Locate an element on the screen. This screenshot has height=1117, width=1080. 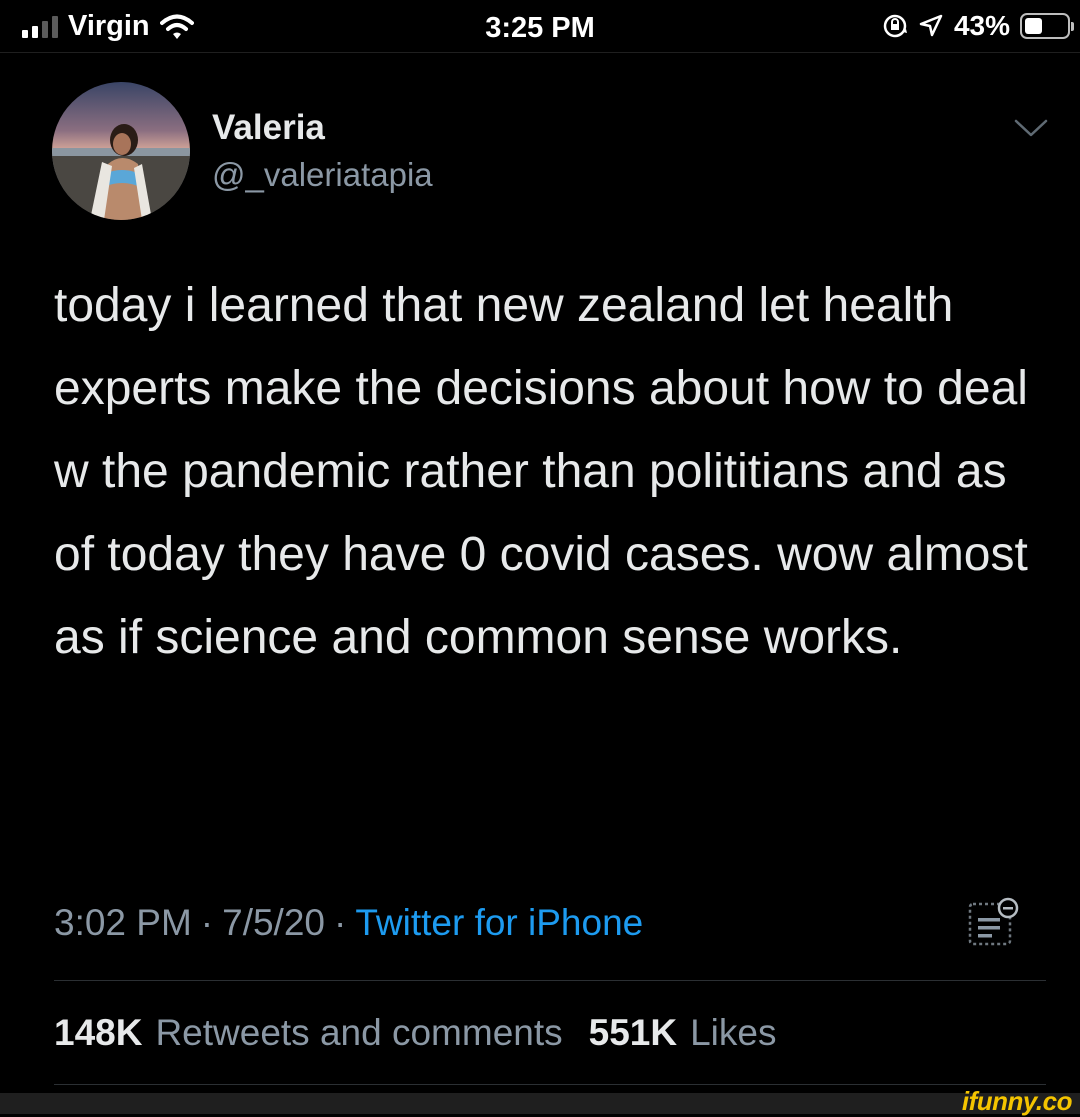
tweet-date: 7/5/20 is located at coordinates (273, 923).